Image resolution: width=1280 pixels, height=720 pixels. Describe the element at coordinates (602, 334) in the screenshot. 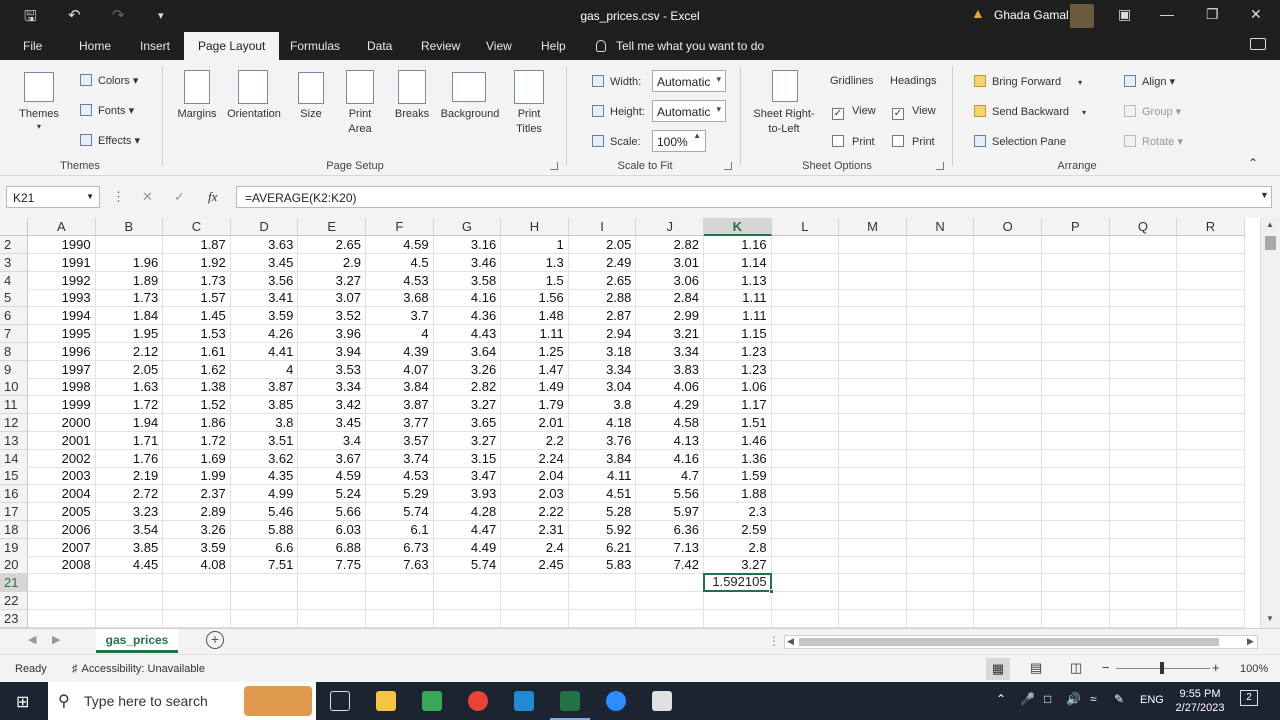

I see `cell-i7: 2.94` at that location.